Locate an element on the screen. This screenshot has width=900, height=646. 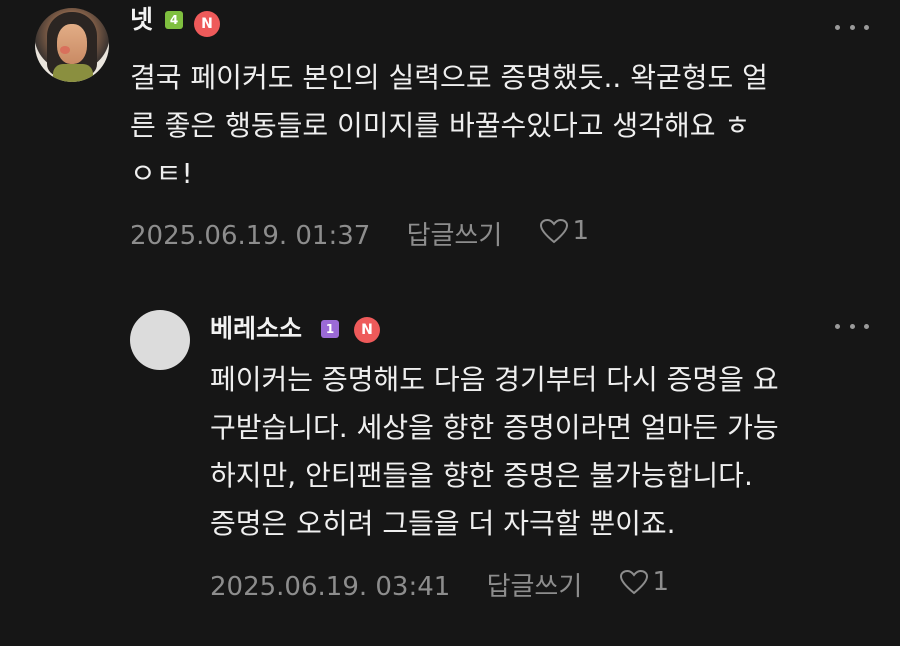
timestamp: 2025.06.19. 01:37 is located at coordinates (250, 236).